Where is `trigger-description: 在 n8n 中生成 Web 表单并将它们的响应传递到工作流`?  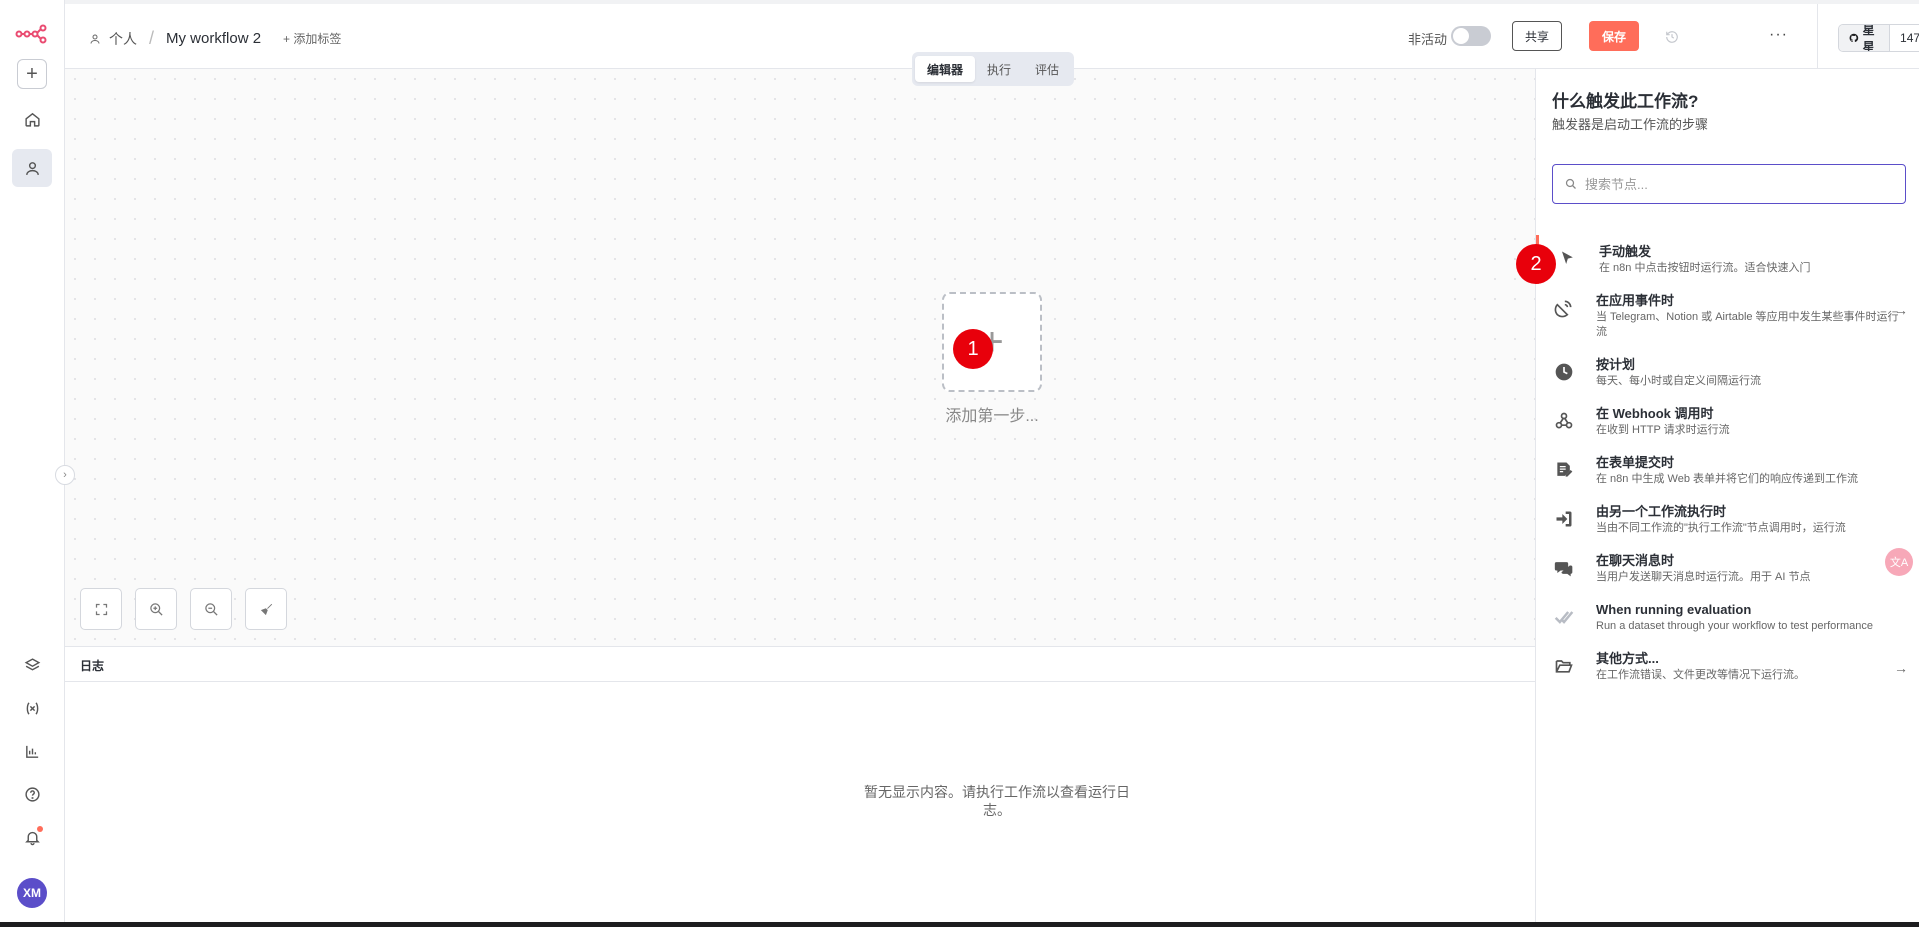 trigger-description: 在 n8n 中生成 Web 表单并将它们的响应传递到工作流 is located at coordinates (1727, 479).